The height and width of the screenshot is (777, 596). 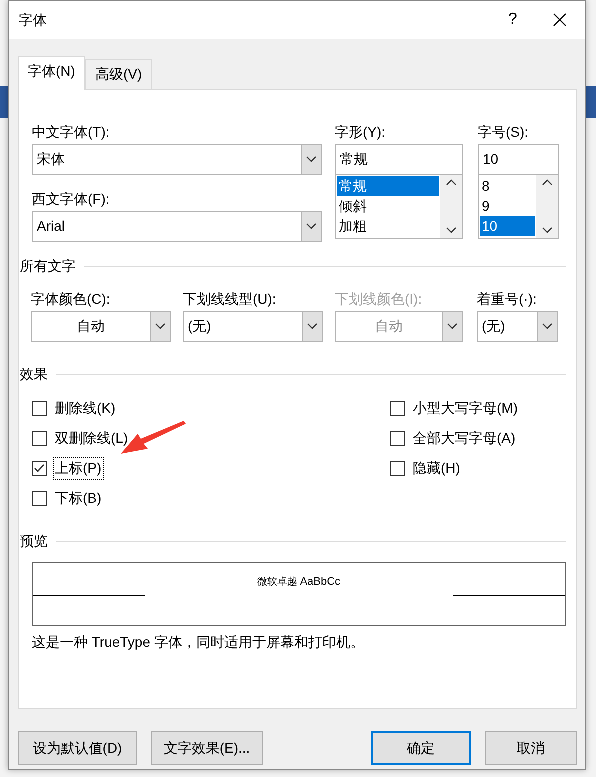 What do you see at coordinates (34, 374) in the screenshot?
I see `section-heading: 效果` at bounding box center [34, 374].